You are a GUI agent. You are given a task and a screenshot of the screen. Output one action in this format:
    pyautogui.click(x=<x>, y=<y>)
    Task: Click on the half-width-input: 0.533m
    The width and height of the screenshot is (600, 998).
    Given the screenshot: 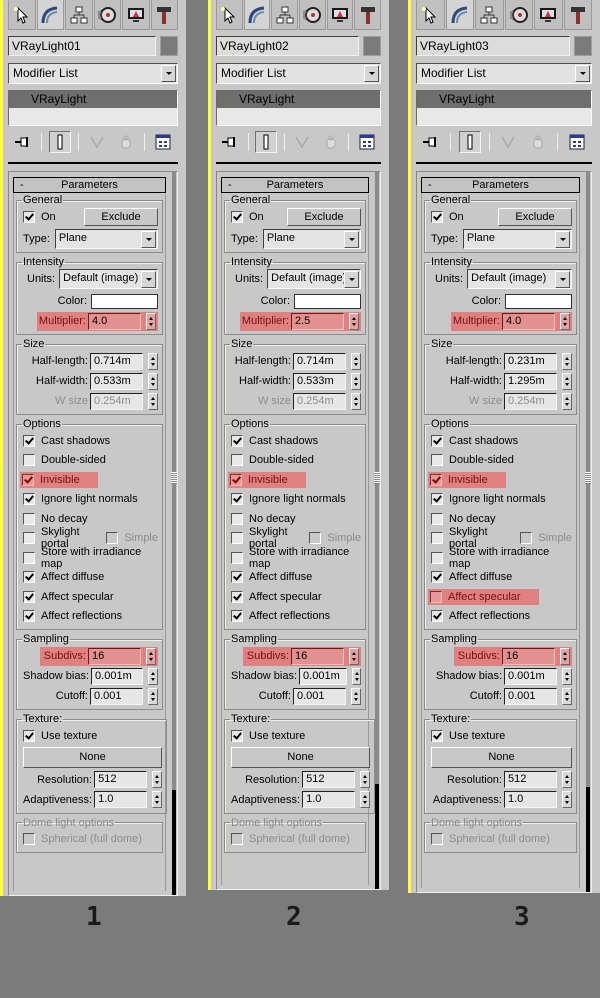 What is the action you would take?
    pyautogui.click(x=319, y=381)
    